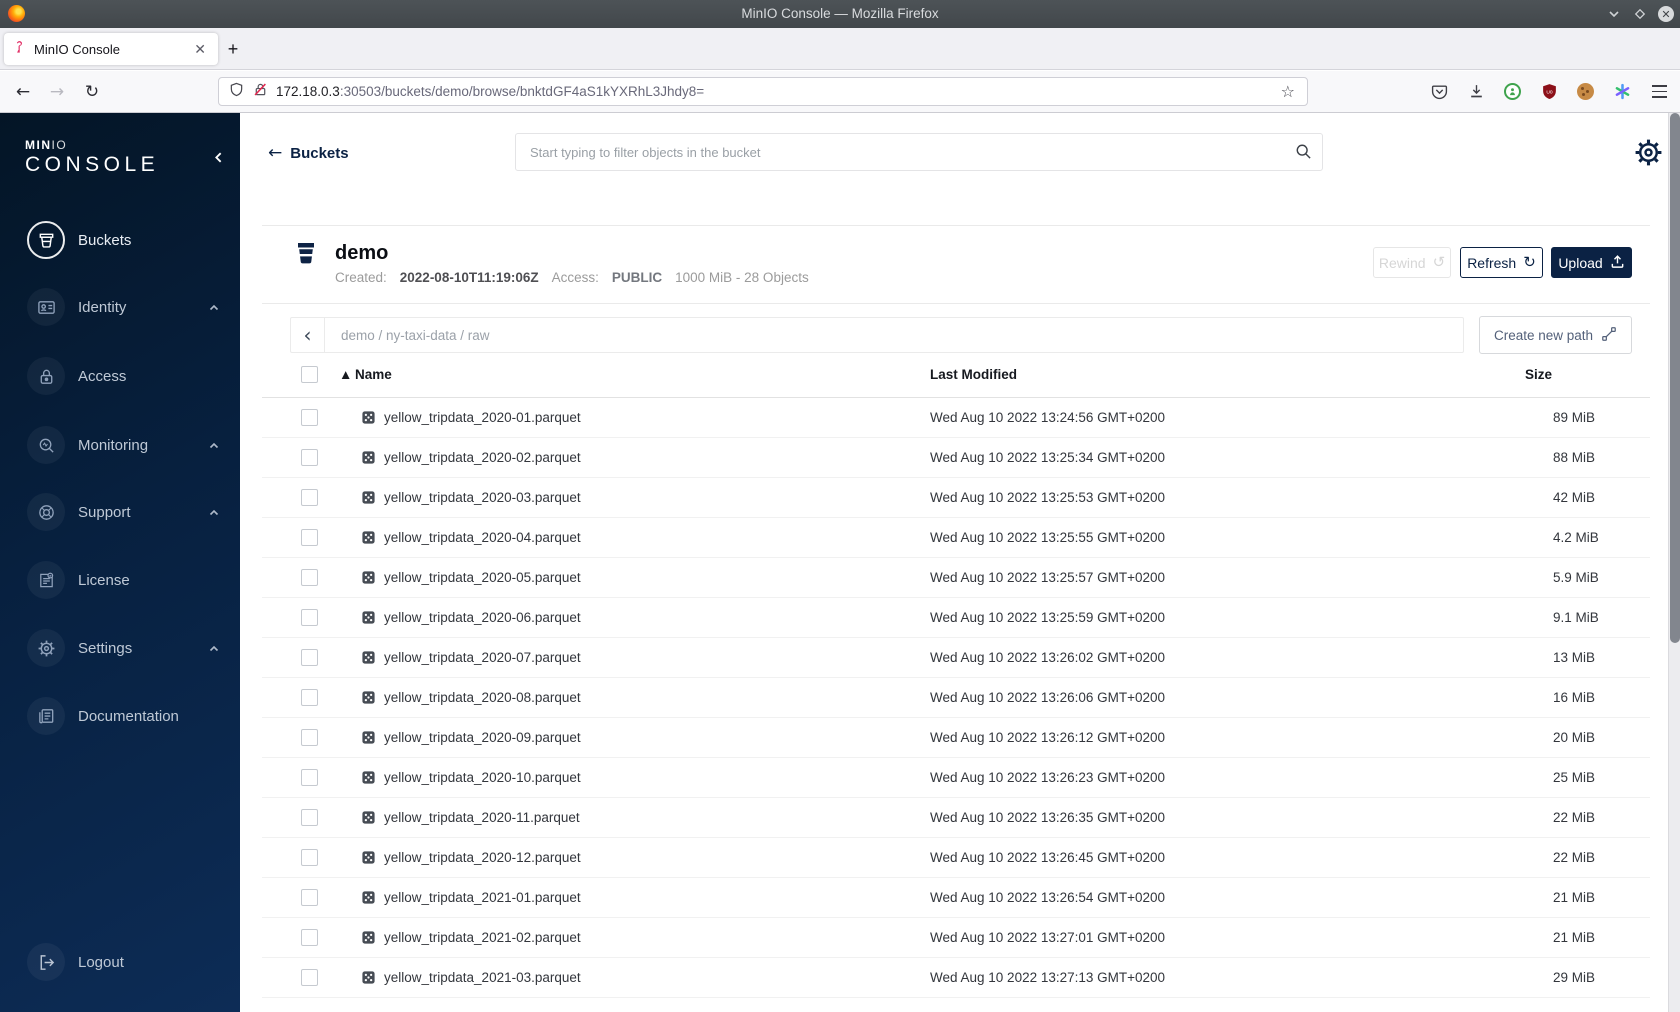 The height and width of the screenshot is (1012, 1680). I want to click on sidebar-item-monitoring: Monitoring, so click(120, 445).